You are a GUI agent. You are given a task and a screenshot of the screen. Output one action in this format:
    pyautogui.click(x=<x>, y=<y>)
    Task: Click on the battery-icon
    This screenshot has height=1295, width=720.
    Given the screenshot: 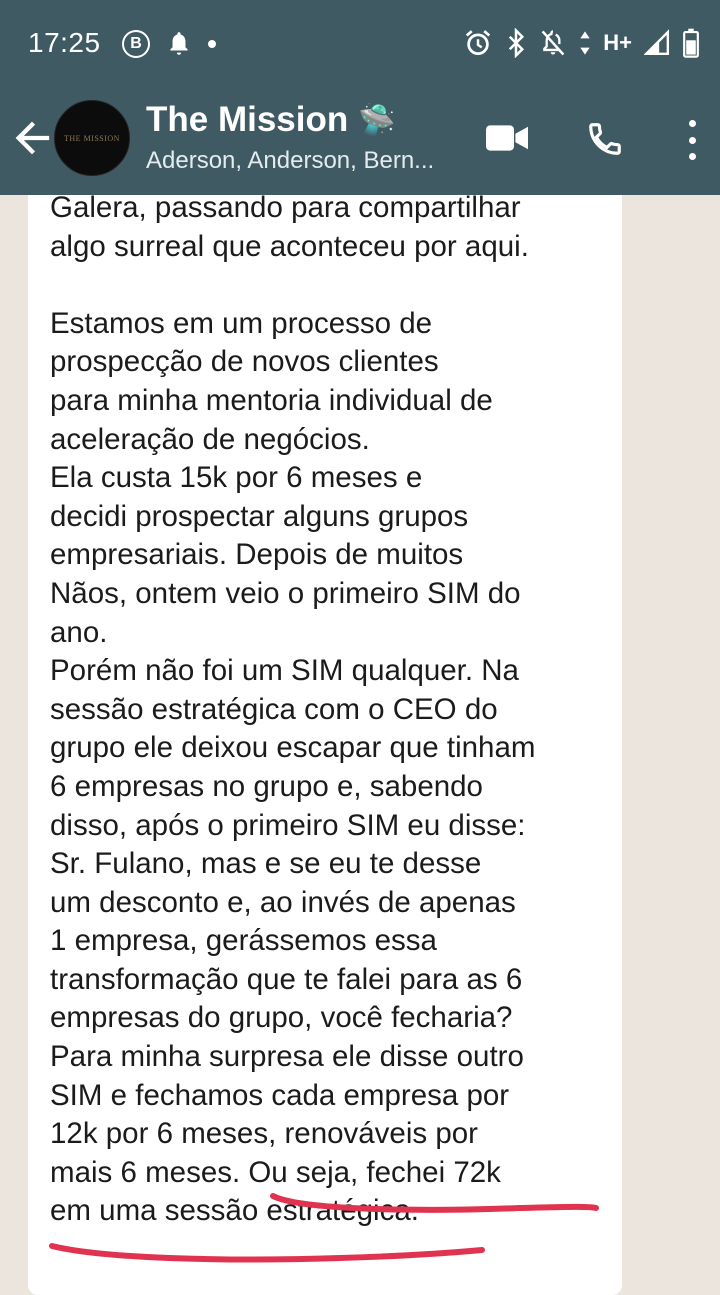 What is the action you would take?
    pyautogui.click(x=691, y=43)
    